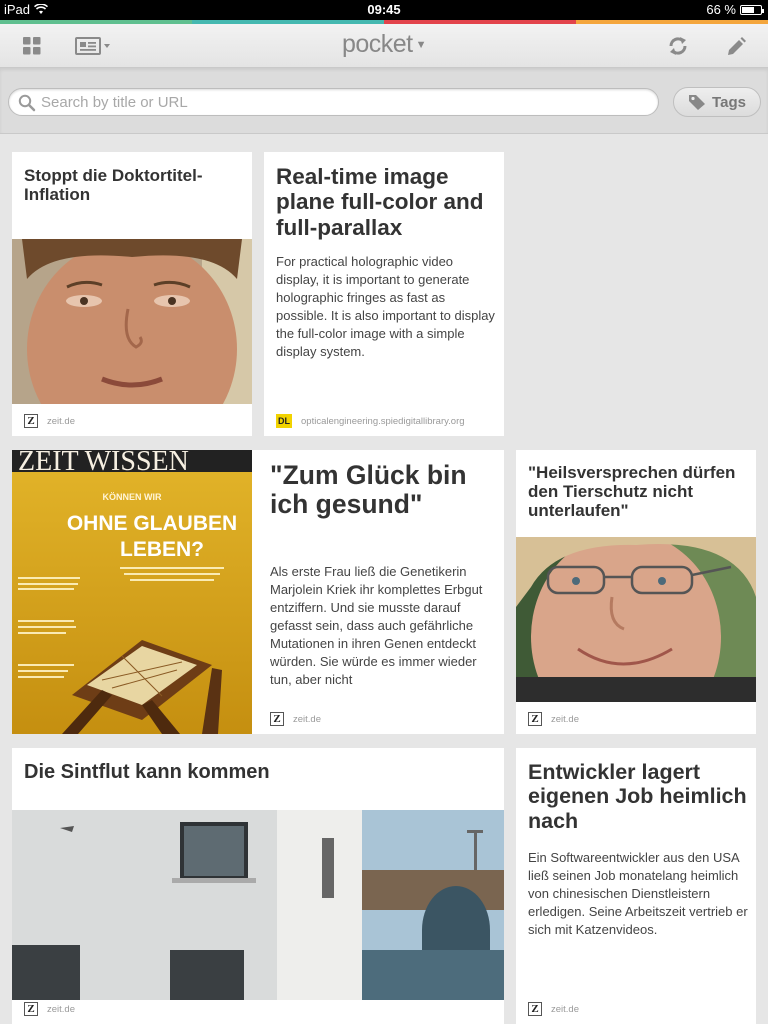  I want to click on article-title: "Zum Glück bin ich gesund", so click(368, 490).